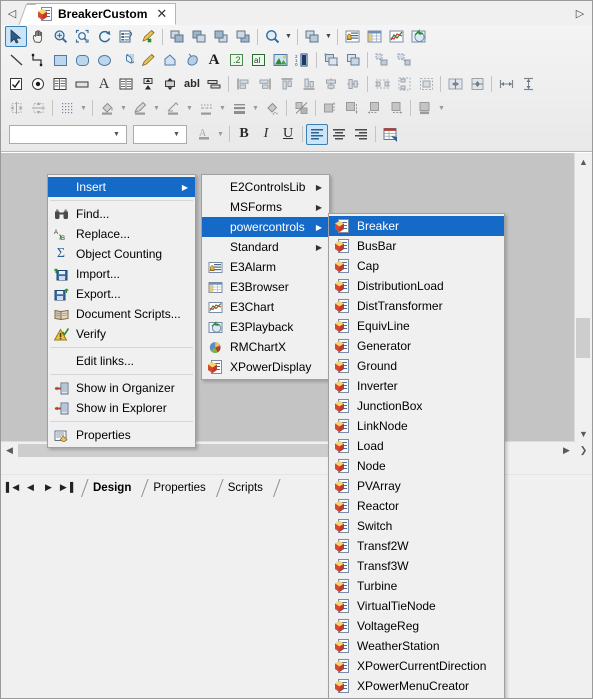 The width and height of the screenshot is (593, 699). Describe the element at coordinates (177, 36) in the screenshot. I see `bring-to-front-tool` at that location.